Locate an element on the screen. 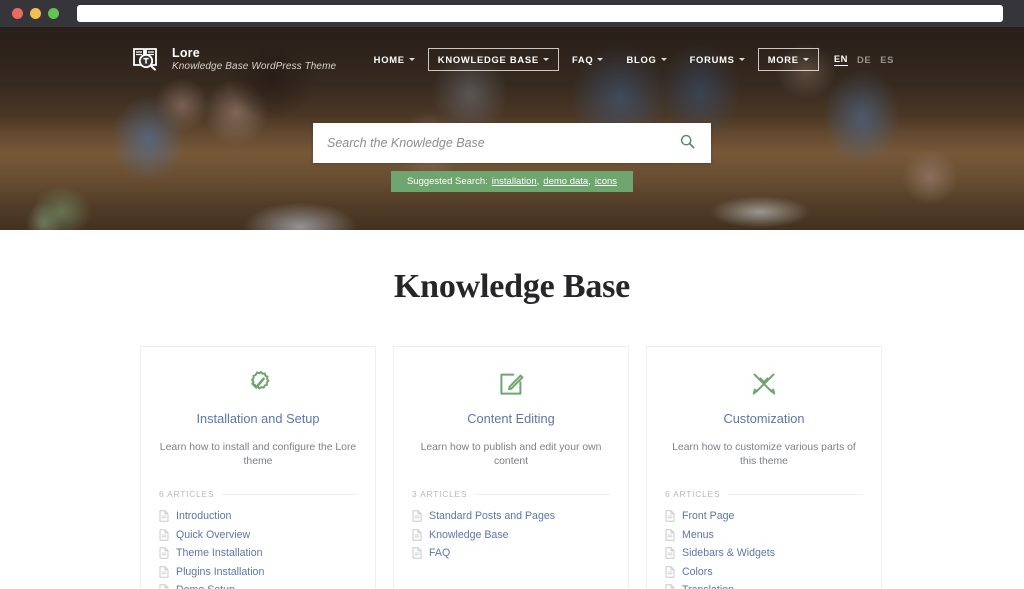 The image size is (1024, 589). article-label: Plugins Installation is located at coordinates (220, 571).